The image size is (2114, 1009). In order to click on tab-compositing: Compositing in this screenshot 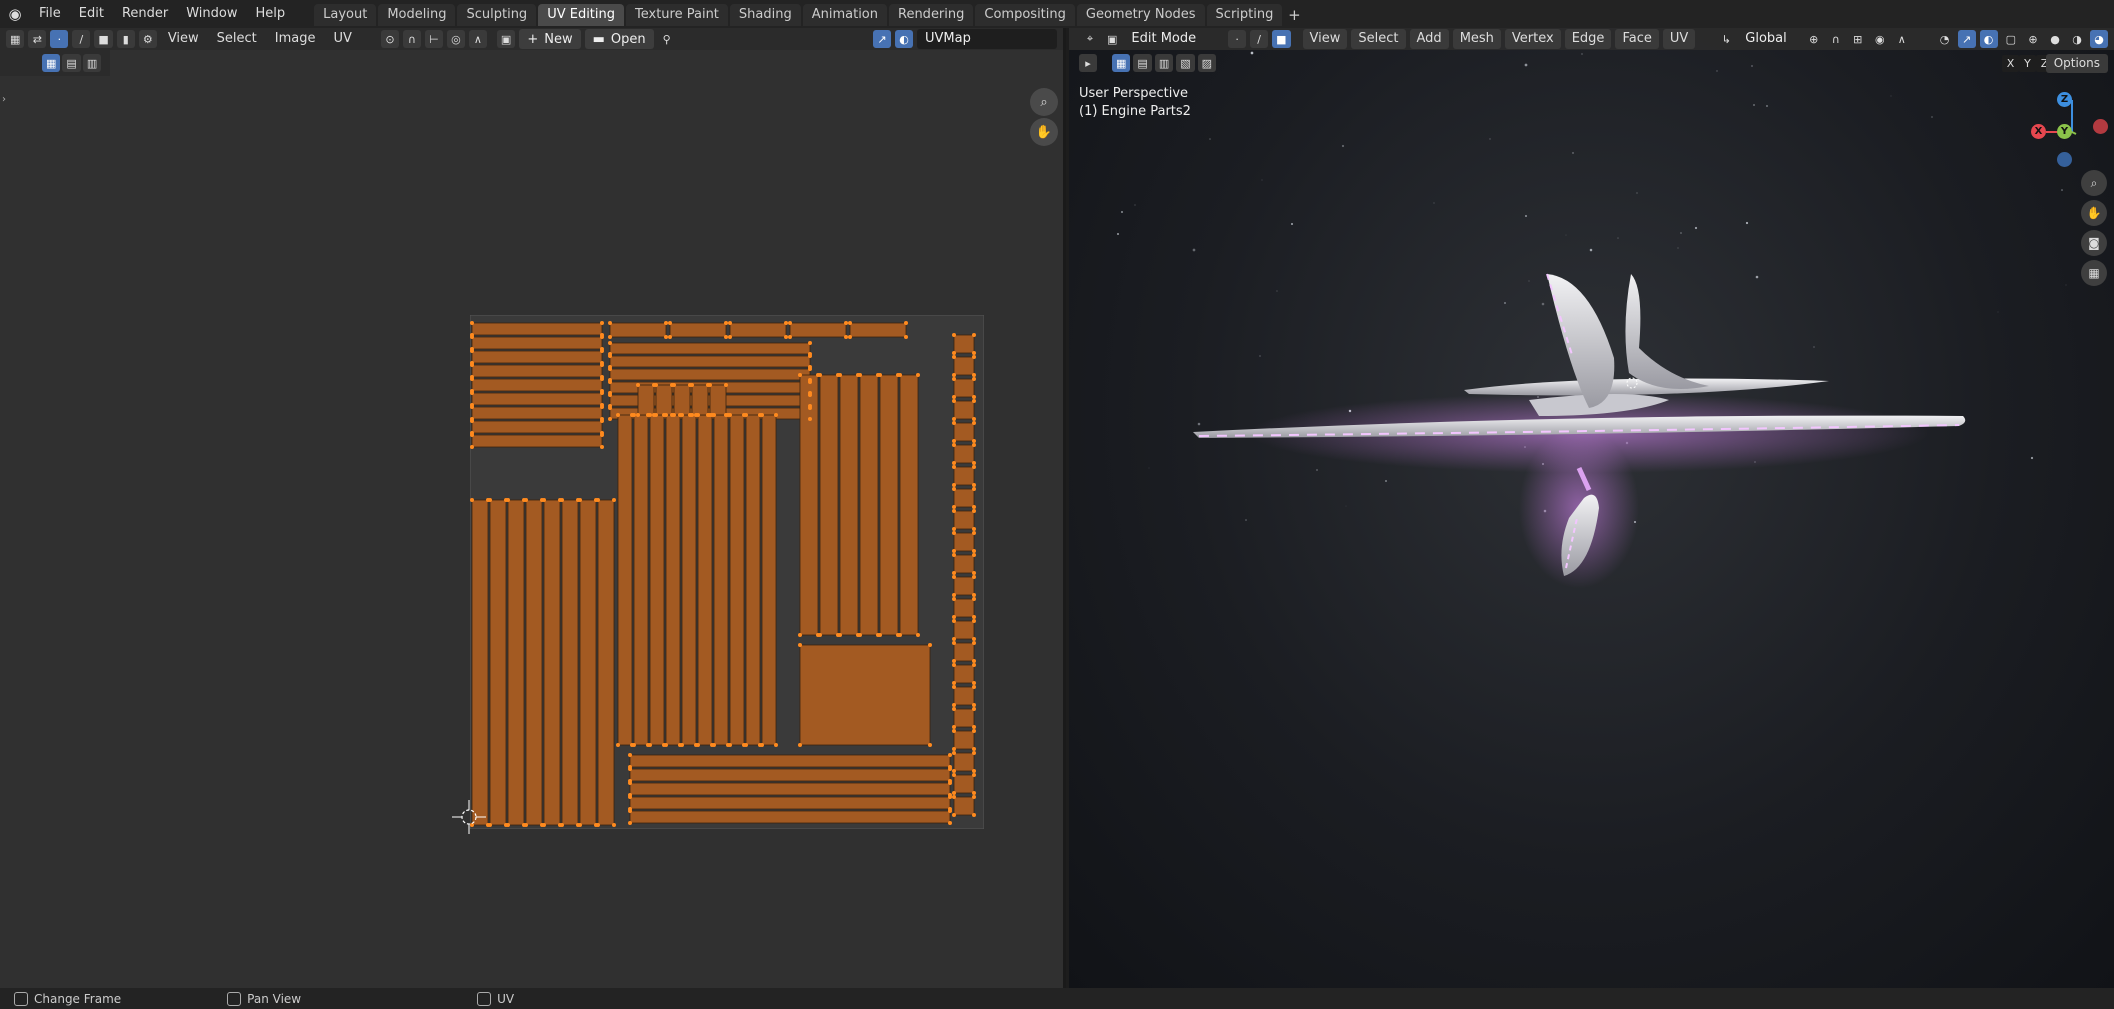, I will do `click(1025, 15)`.